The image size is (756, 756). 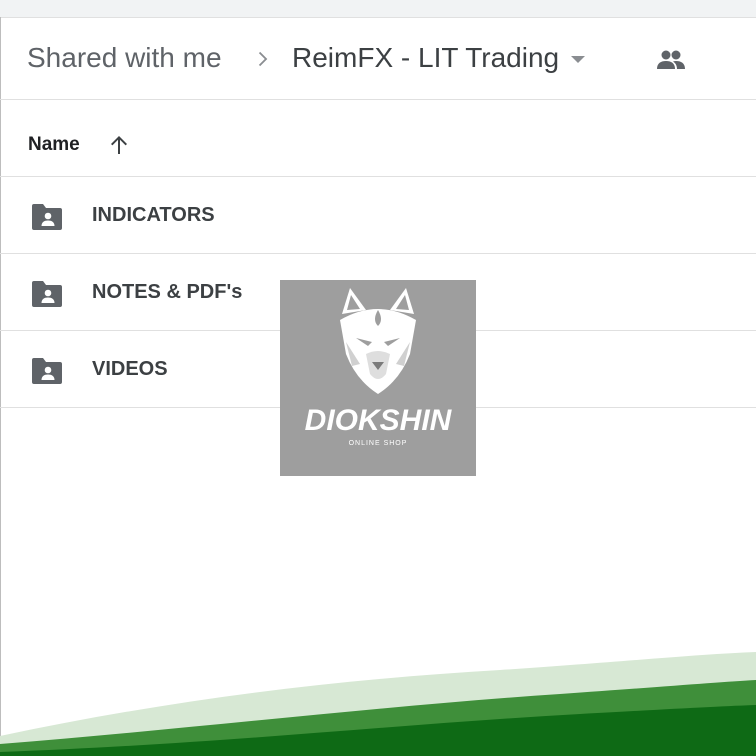 I want to click on list-item: INDICATORS, so click(x=378, y=215).